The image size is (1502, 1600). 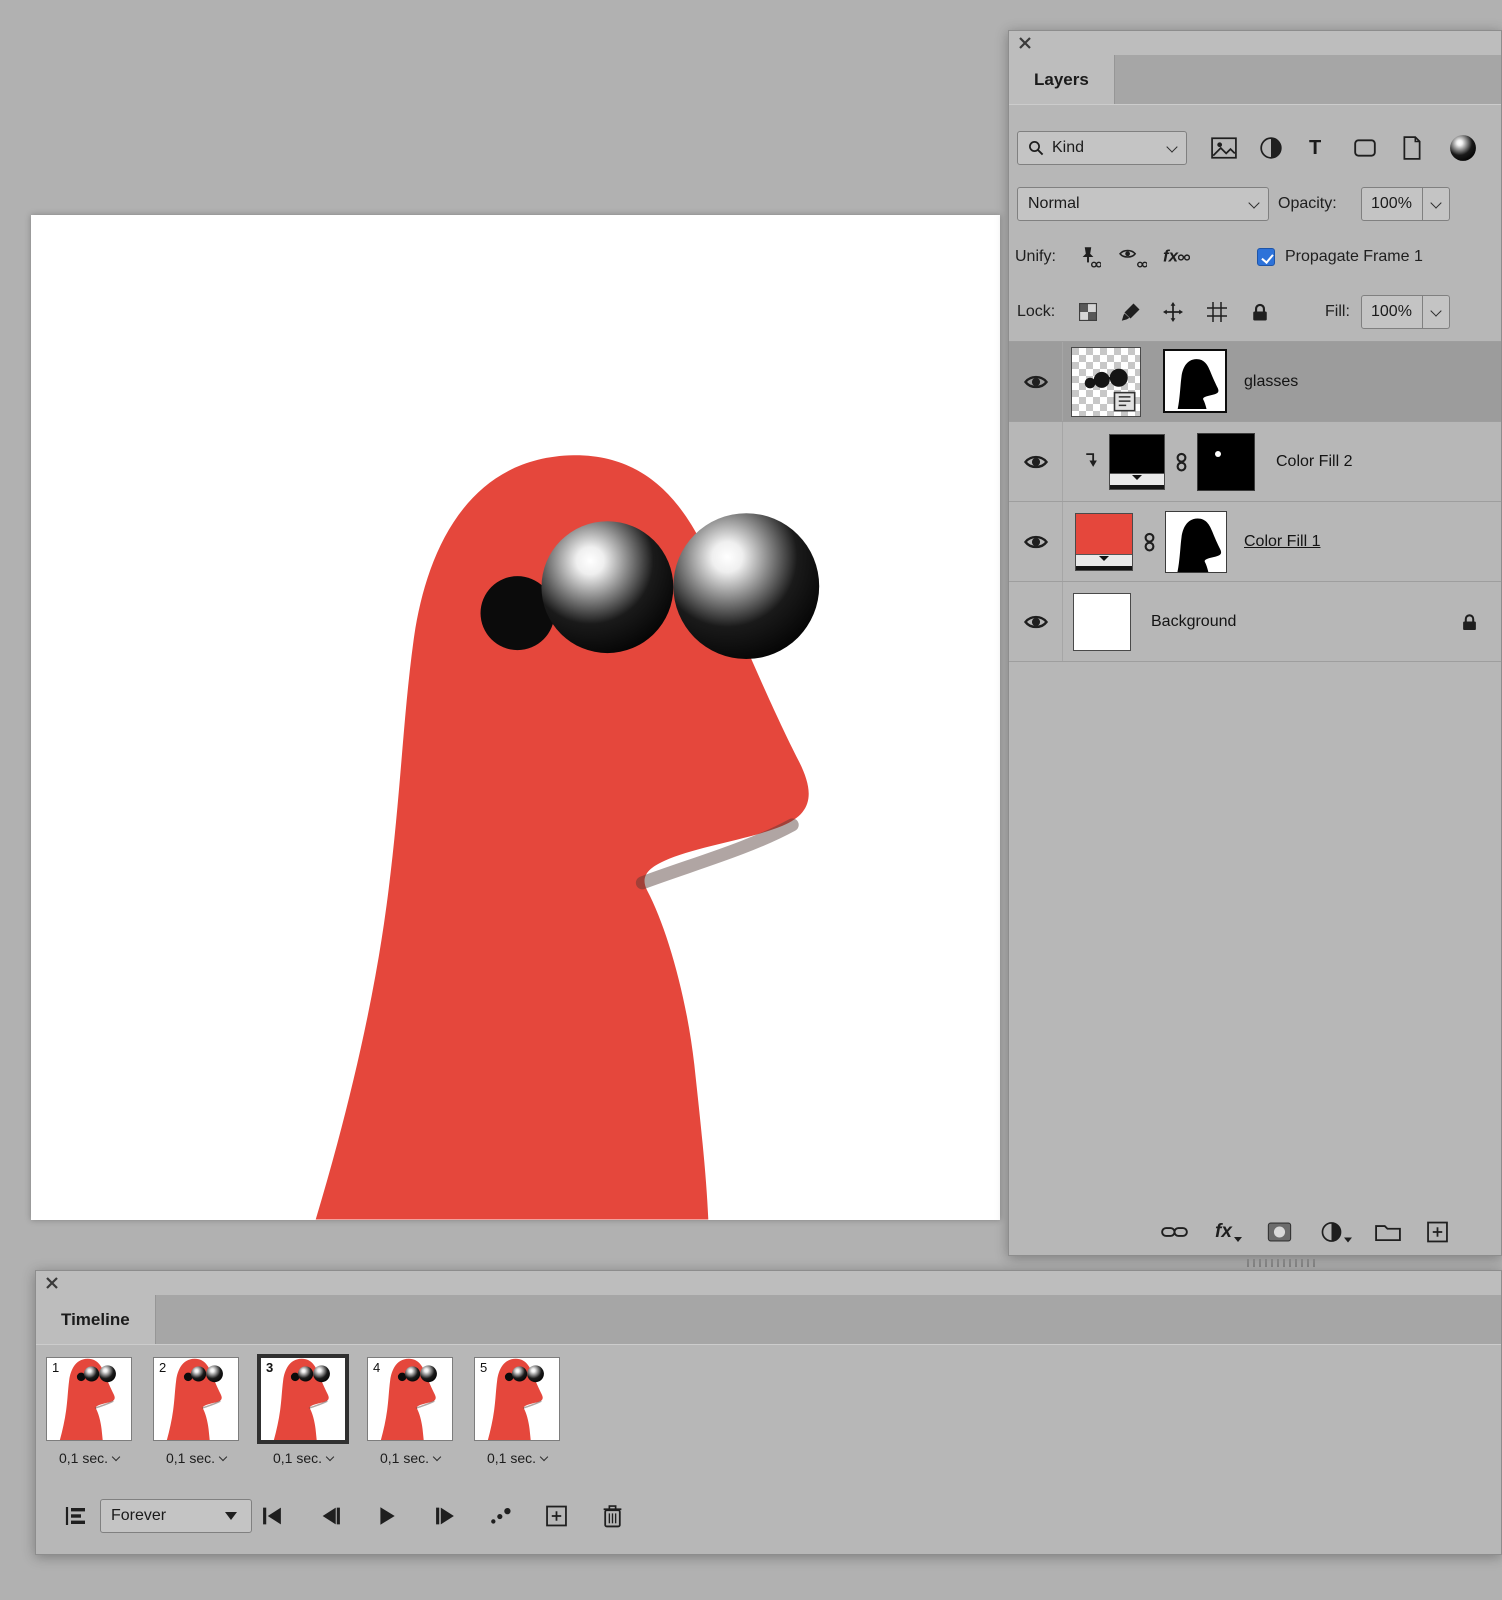 What do you see at coordinates (1271, 381) in the screenshot?
I see `layer-name: glasses` at bounding box center [1271, 381].